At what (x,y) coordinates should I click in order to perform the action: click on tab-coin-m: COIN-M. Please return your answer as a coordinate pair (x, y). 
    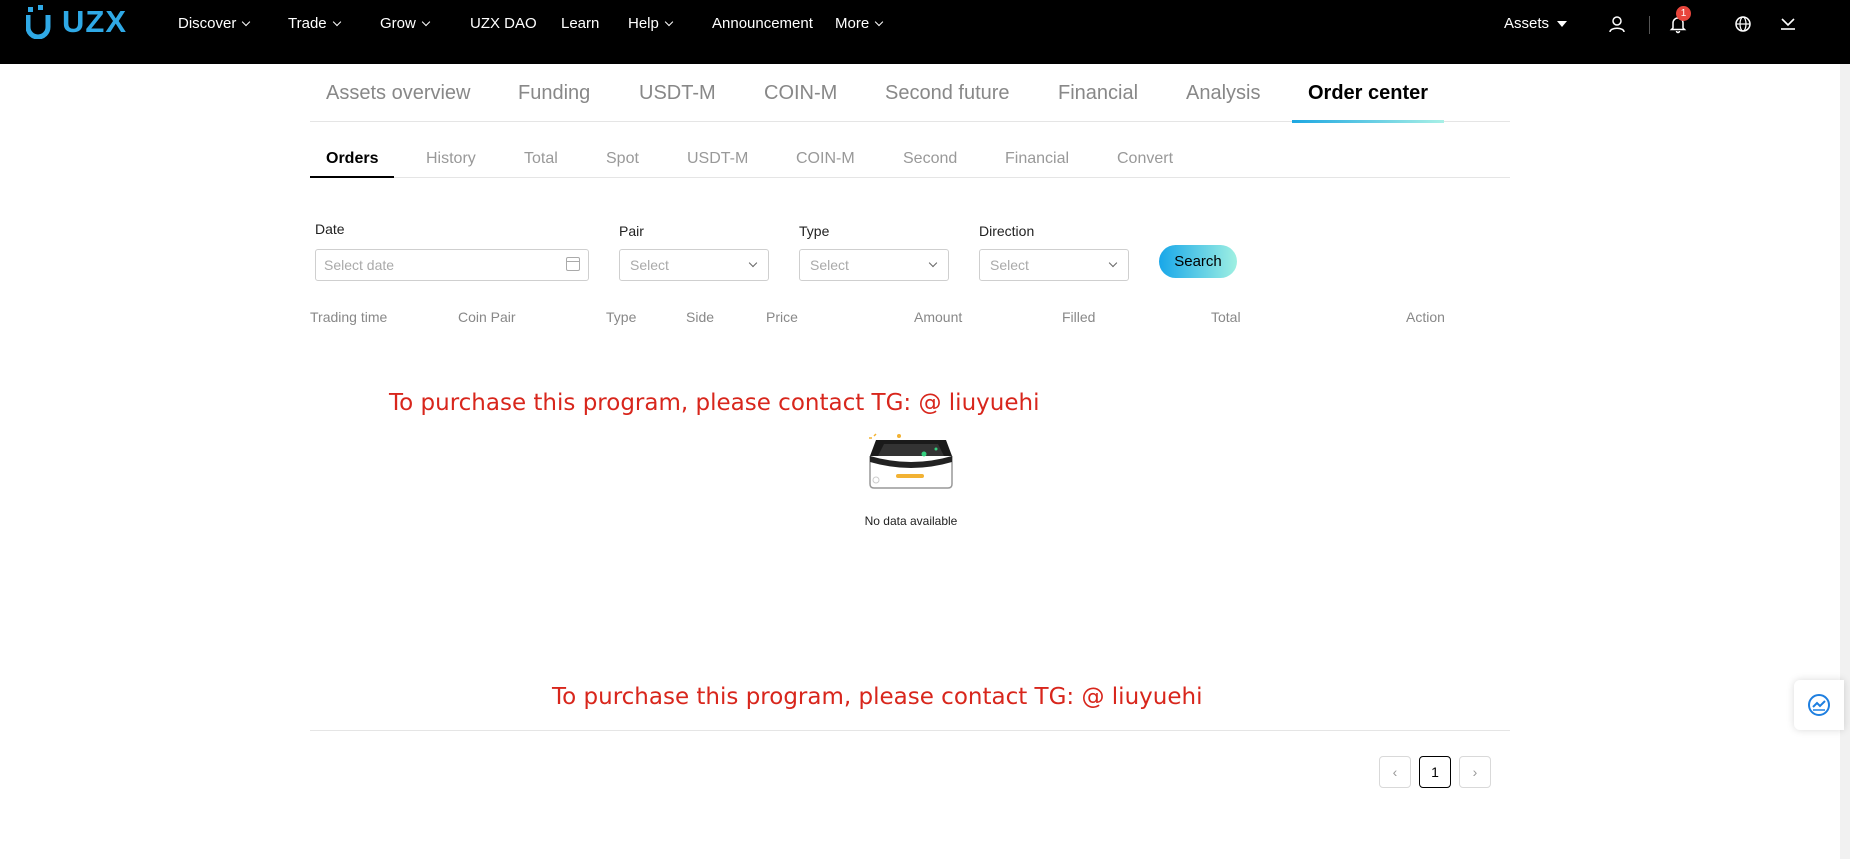
    Looking at the image, I should click on (800, 93).